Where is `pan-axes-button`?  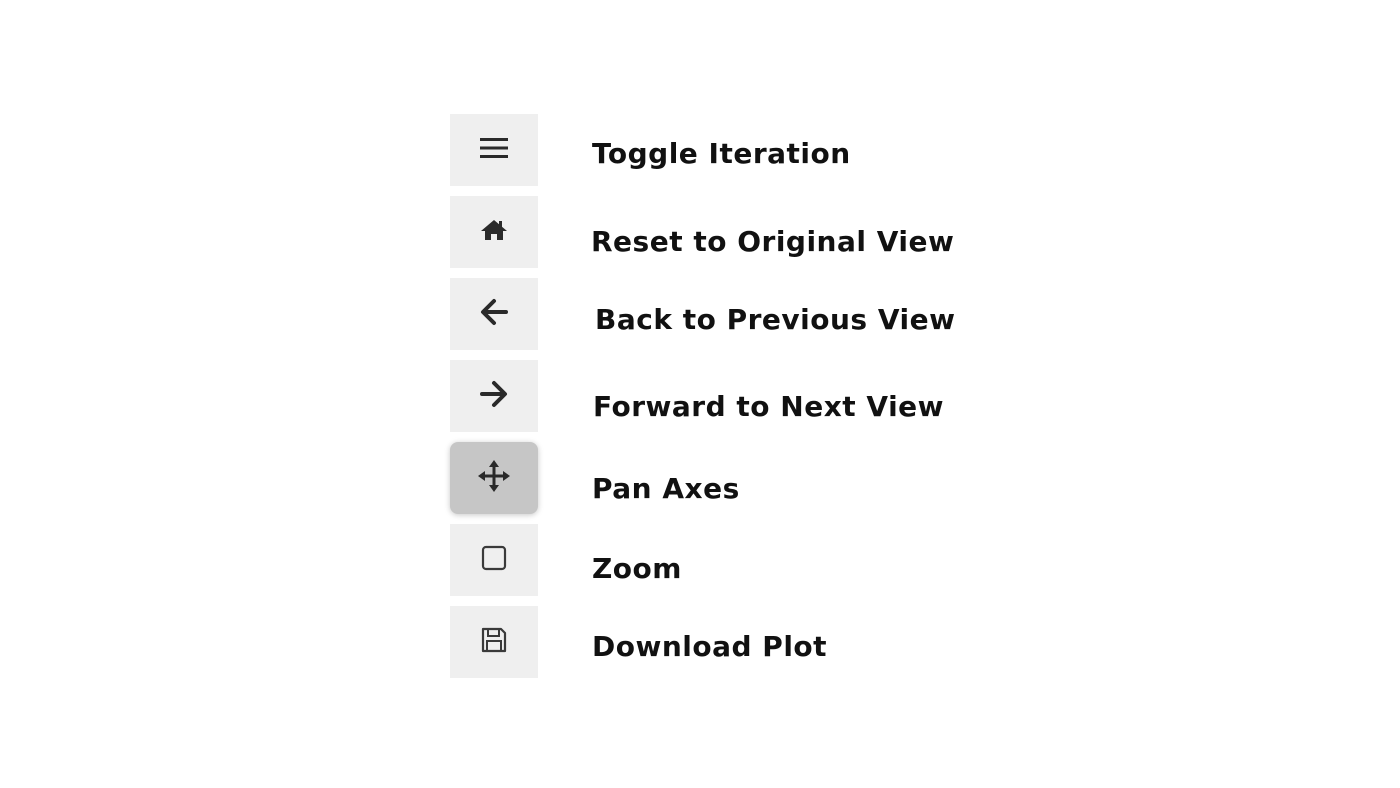
pan-axes-button is located at coordinates (494, 478).